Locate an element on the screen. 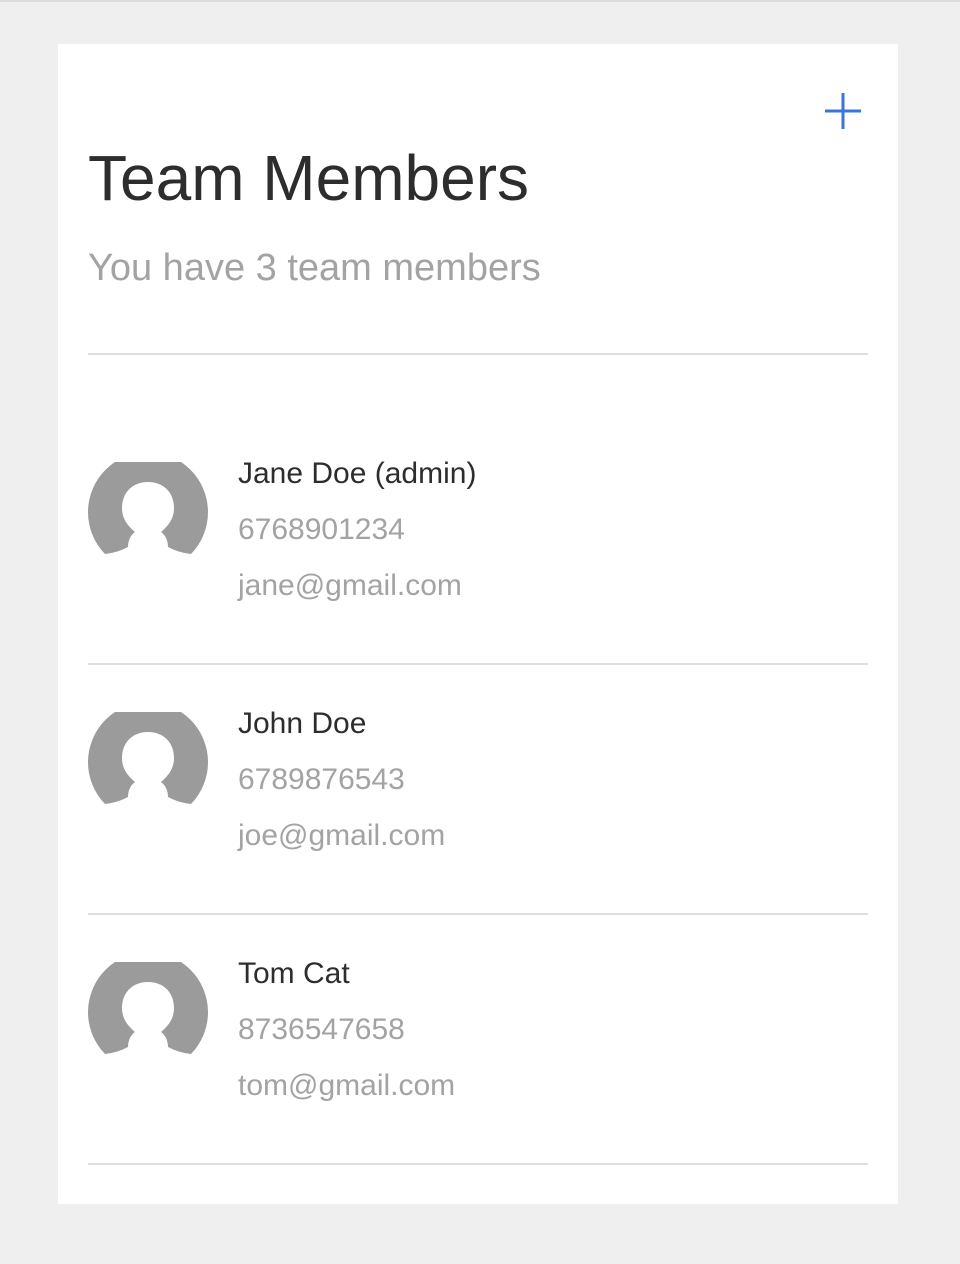 This screenshot has width=960, height=1264. member-email: jane@gmail.com is located at coordinates (350, 585).